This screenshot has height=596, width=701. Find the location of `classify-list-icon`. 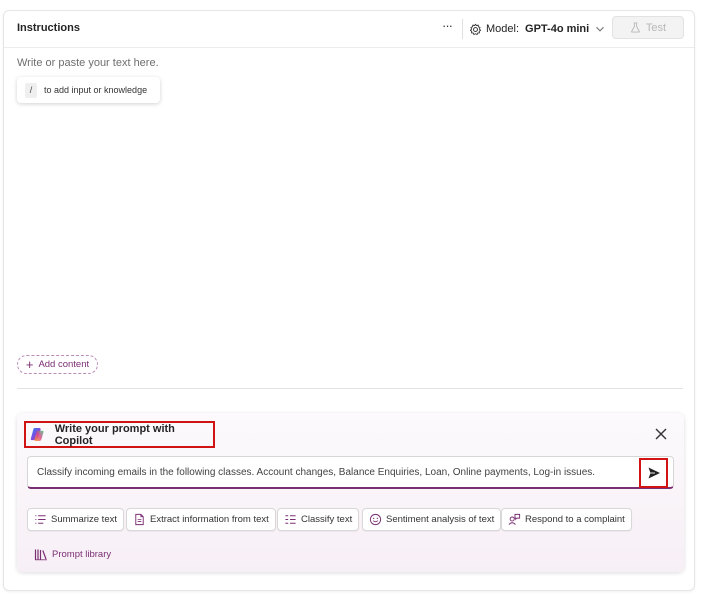

classify-list-icon is located at coordinates (290, 519).